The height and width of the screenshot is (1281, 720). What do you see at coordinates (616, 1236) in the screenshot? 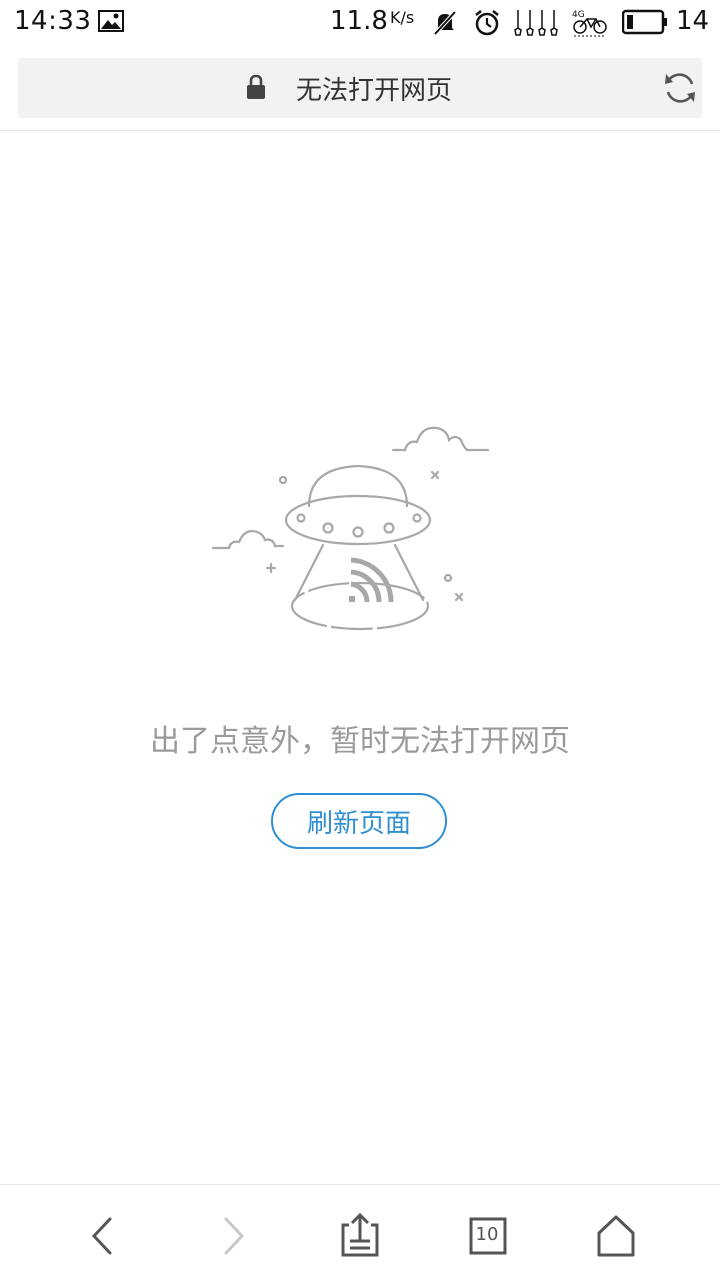
I see `home-icon` at bounding box center [616, 1236].